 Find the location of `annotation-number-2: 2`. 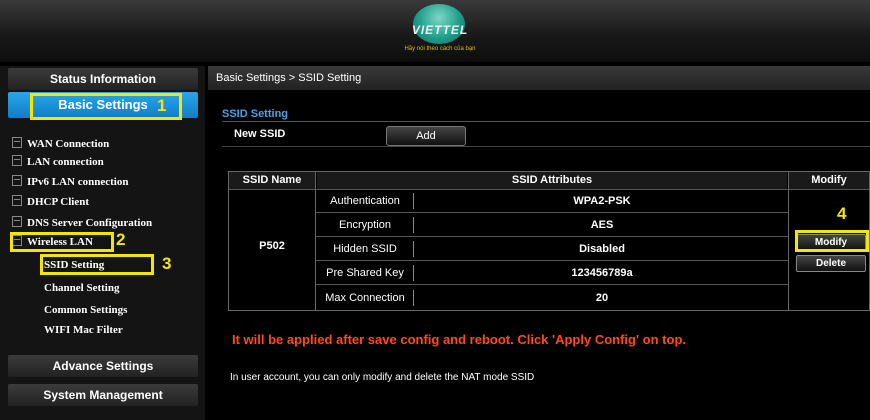

annotation-number-2: 2 is located at coordinates (121, 239).